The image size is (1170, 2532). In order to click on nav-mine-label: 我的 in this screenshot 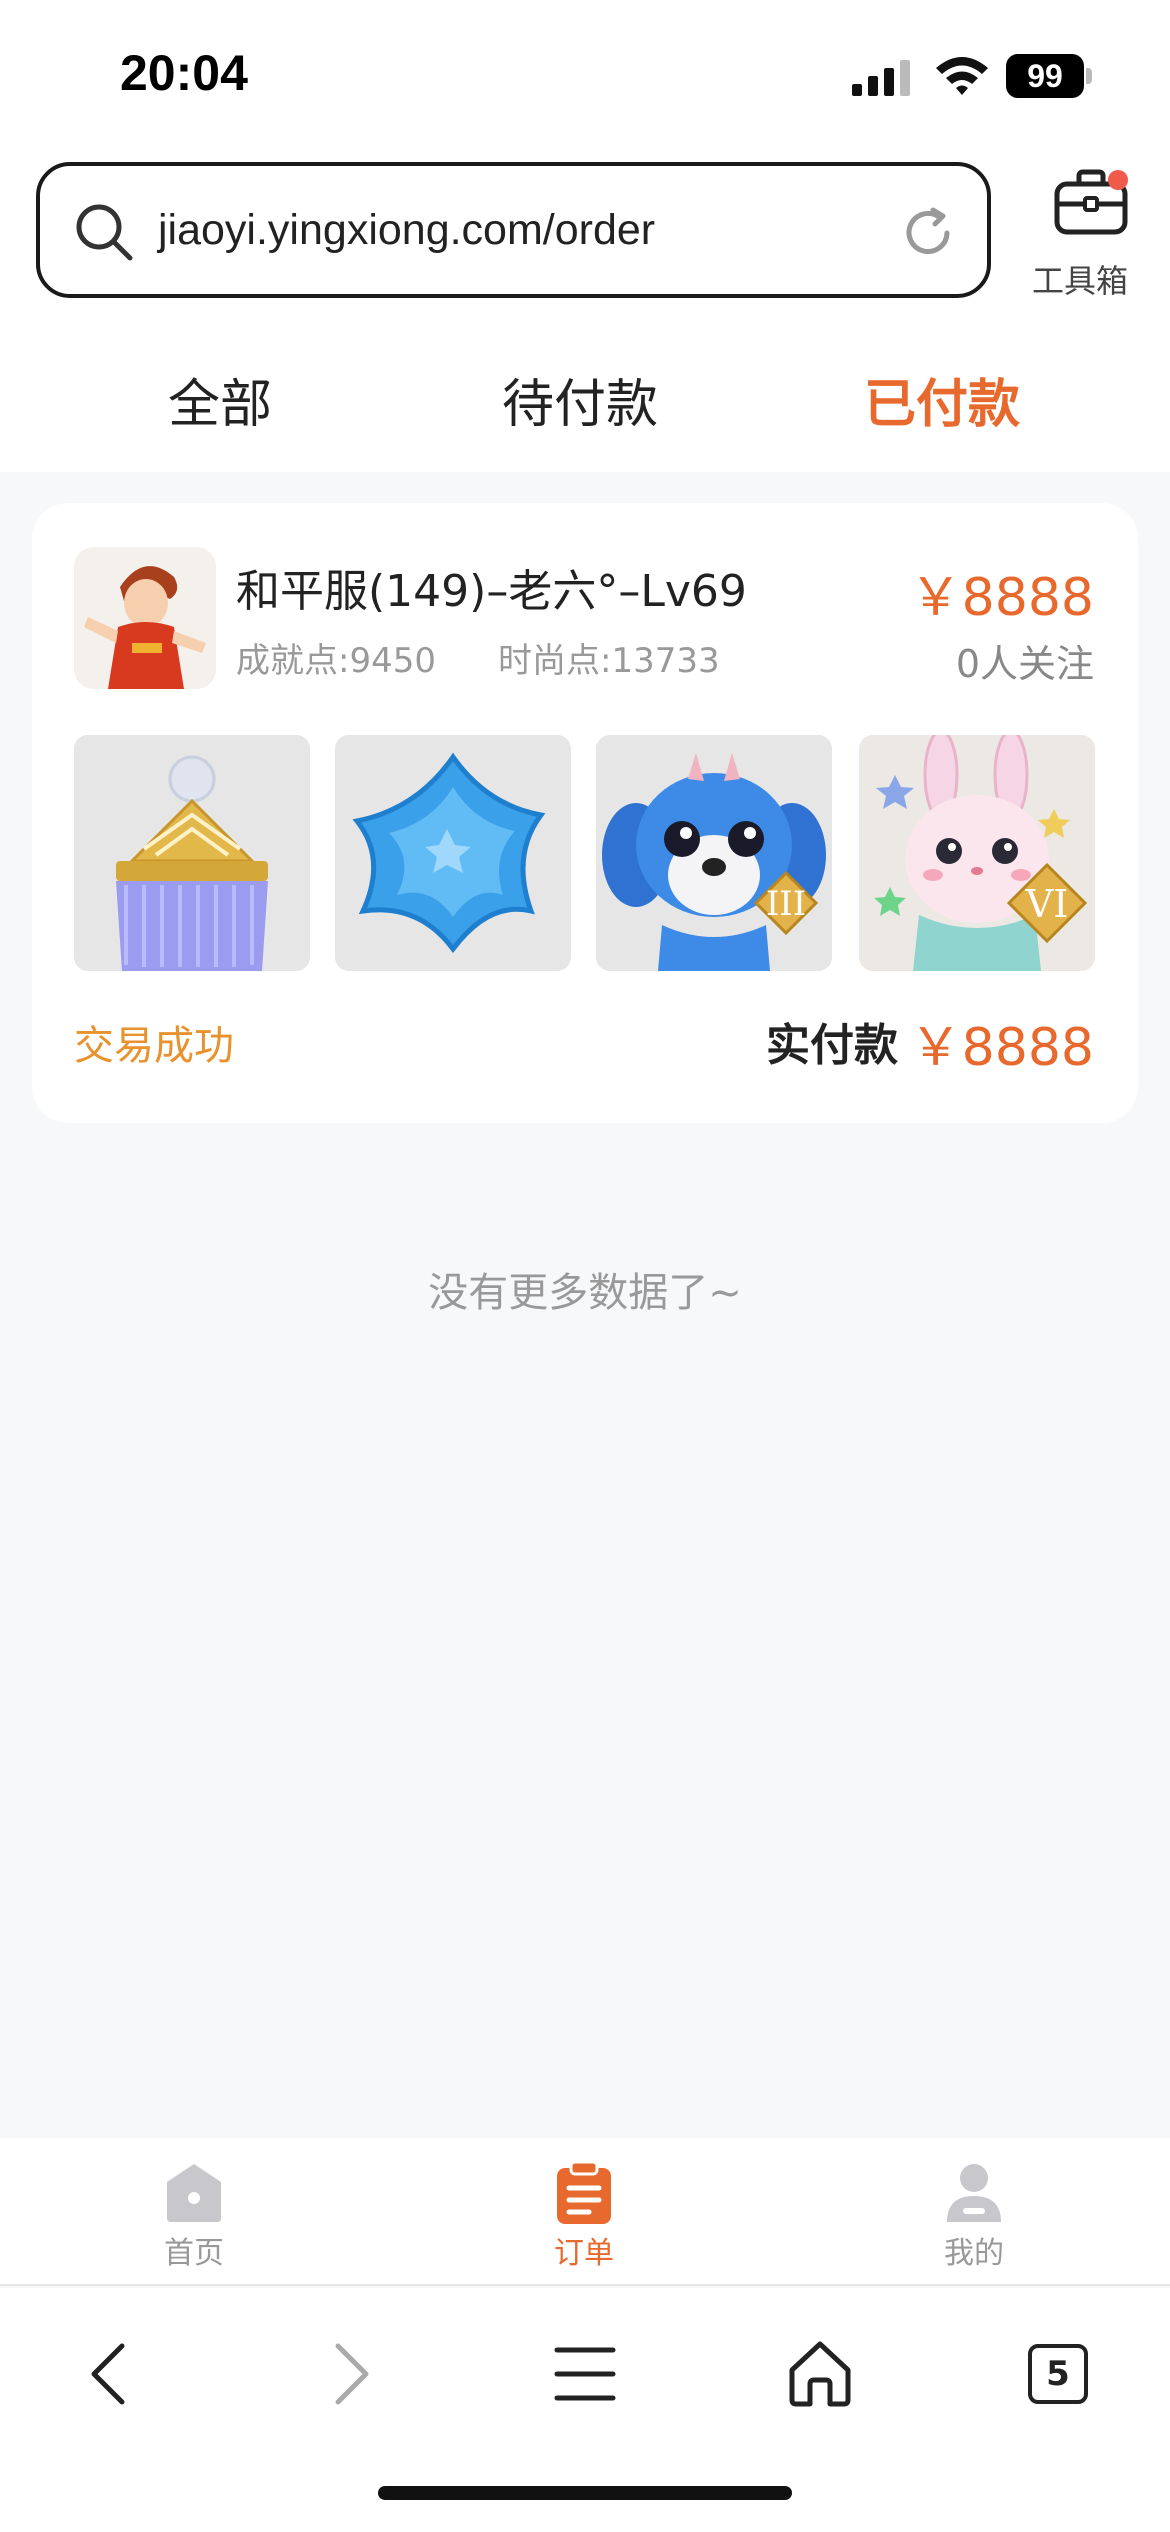, I will do `click(974, 2253)`.